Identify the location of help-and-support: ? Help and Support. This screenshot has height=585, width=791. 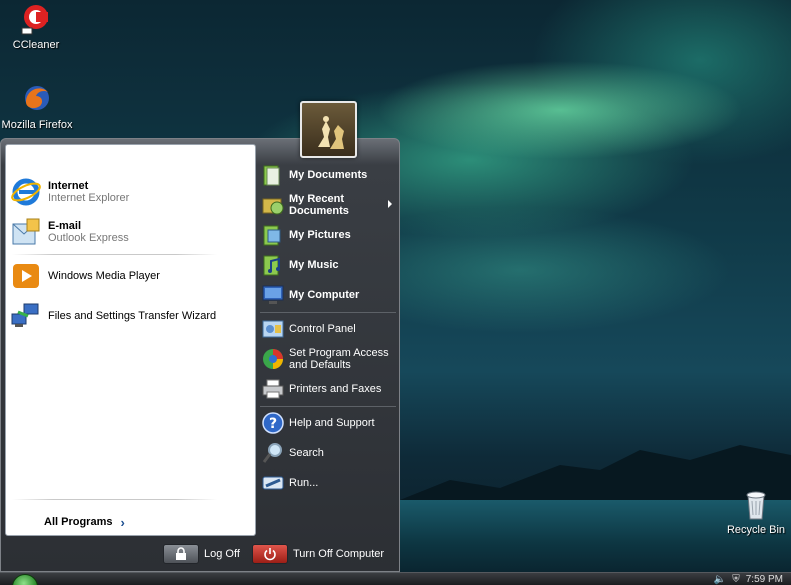
(328, 423).